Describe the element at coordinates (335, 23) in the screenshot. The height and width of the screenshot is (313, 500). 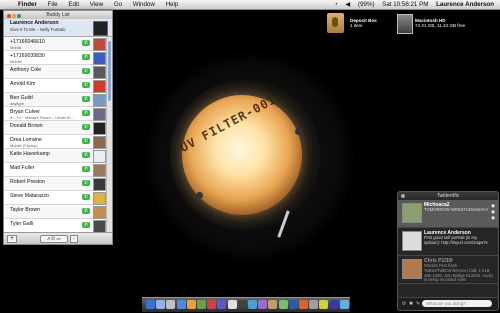
I see `deposit-box-icon` at that location.